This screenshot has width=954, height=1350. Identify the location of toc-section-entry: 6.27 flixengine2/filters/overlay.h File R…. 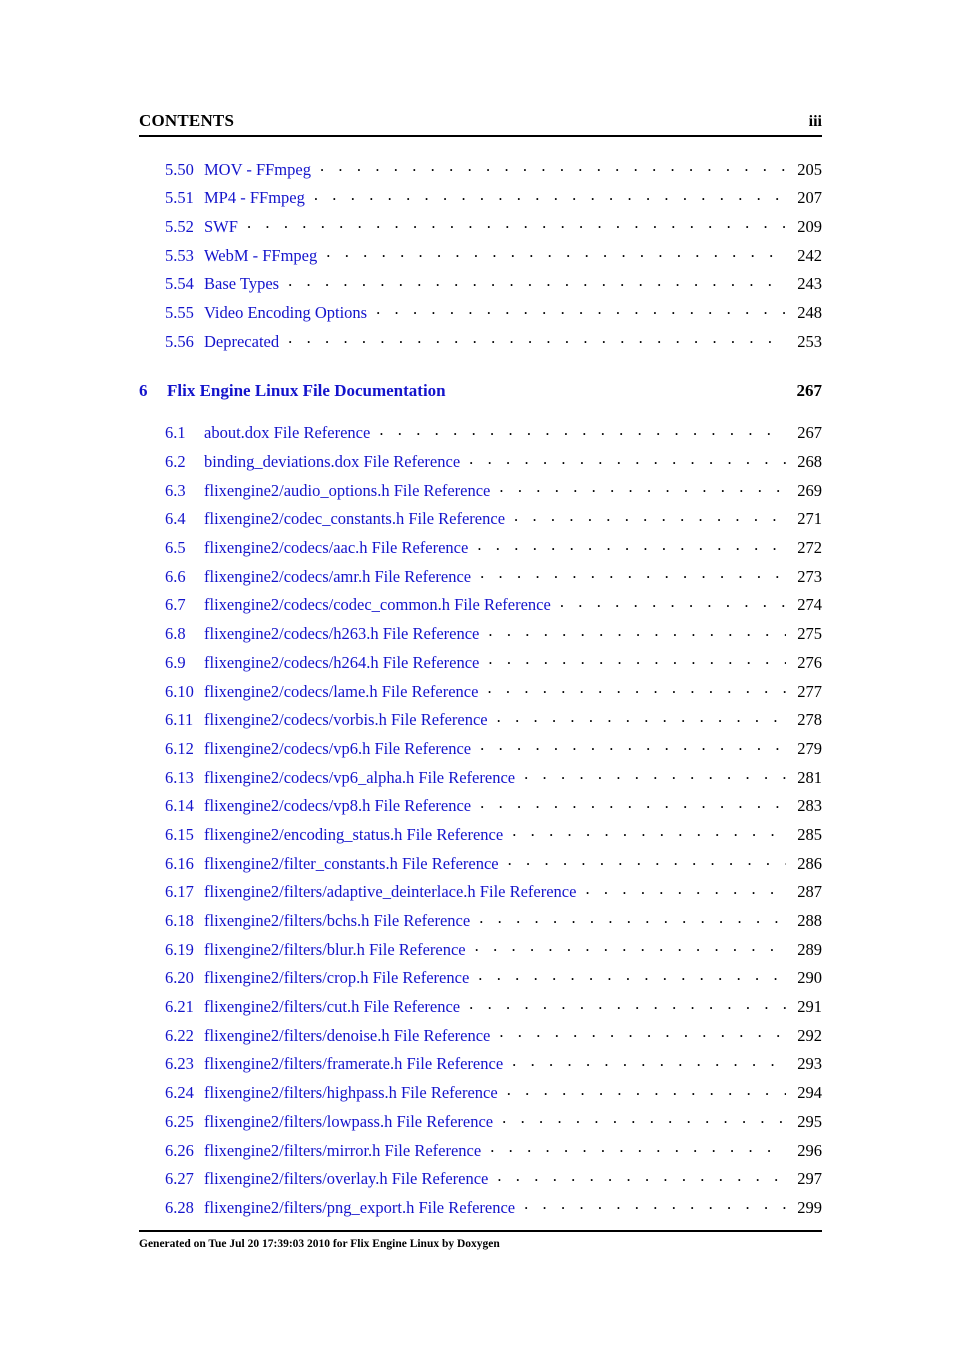
(480, 1182).